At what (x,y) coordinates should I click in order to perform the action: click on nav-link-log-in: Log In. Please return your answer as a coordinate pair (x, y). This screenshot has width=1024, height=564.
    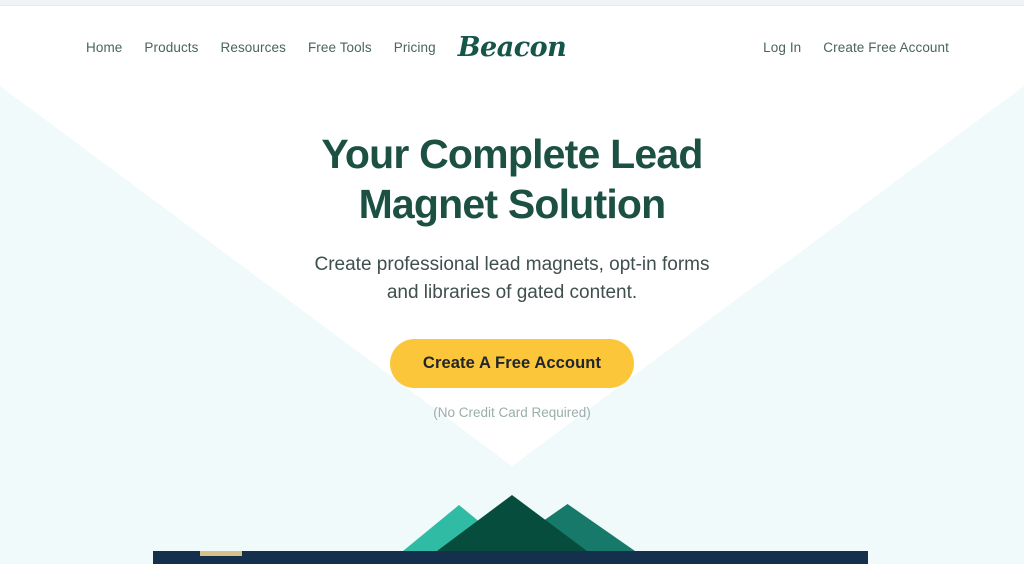
    Looking at the image, I should click on (782, 47).